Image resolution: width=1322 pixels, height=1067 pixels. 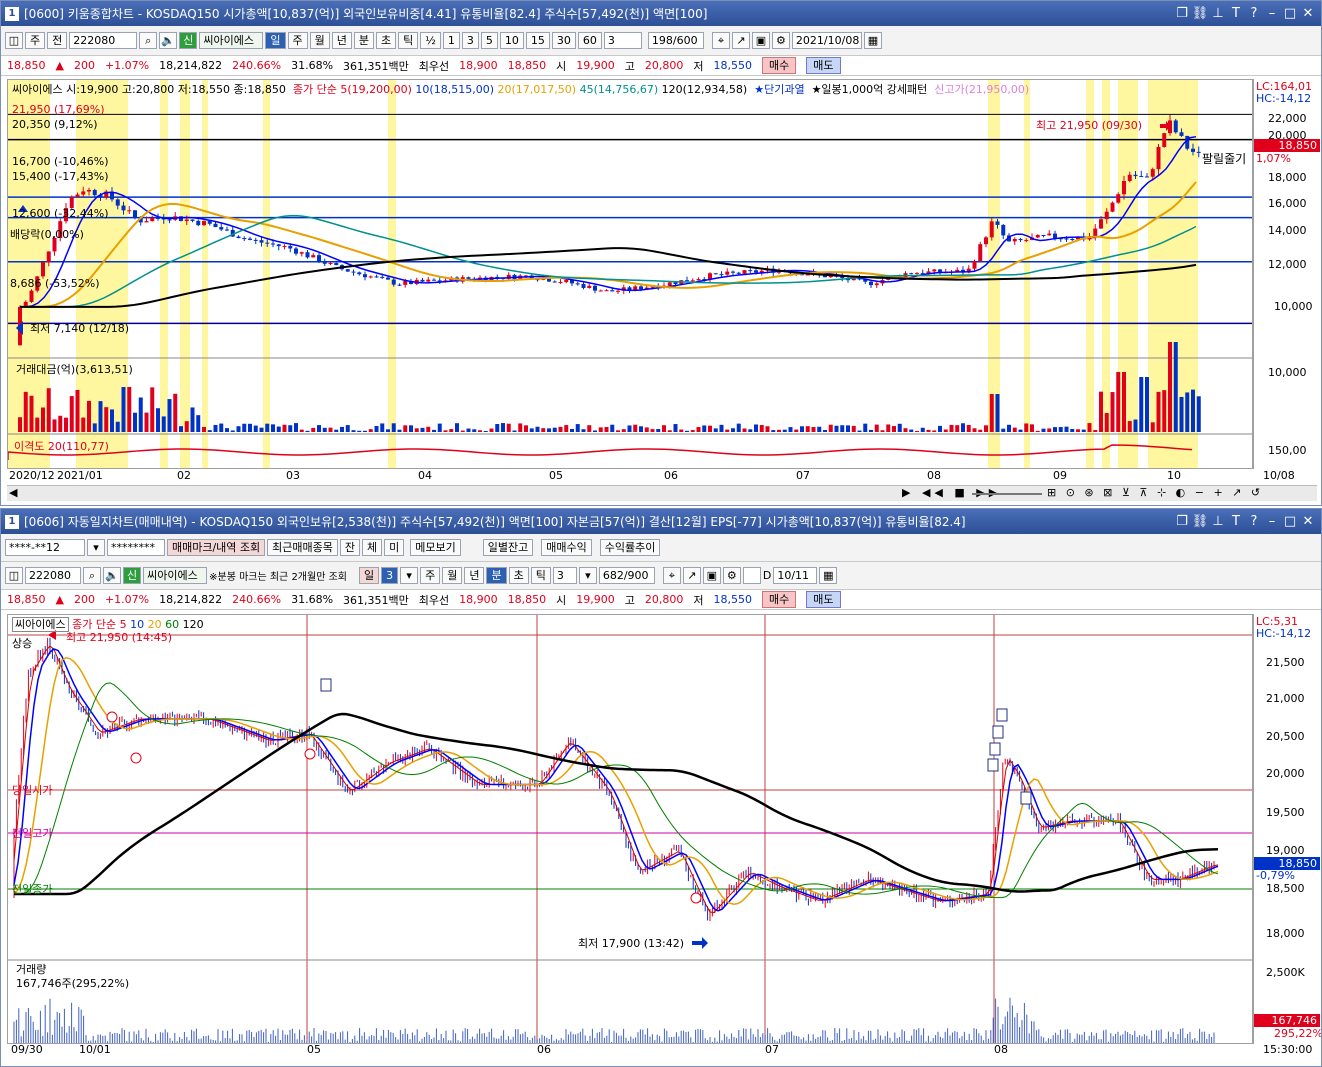 What do you see at coordinates (394, 547) in the screenshot?
I see `unfilled-button: 미` at bounding box center [394, 547].